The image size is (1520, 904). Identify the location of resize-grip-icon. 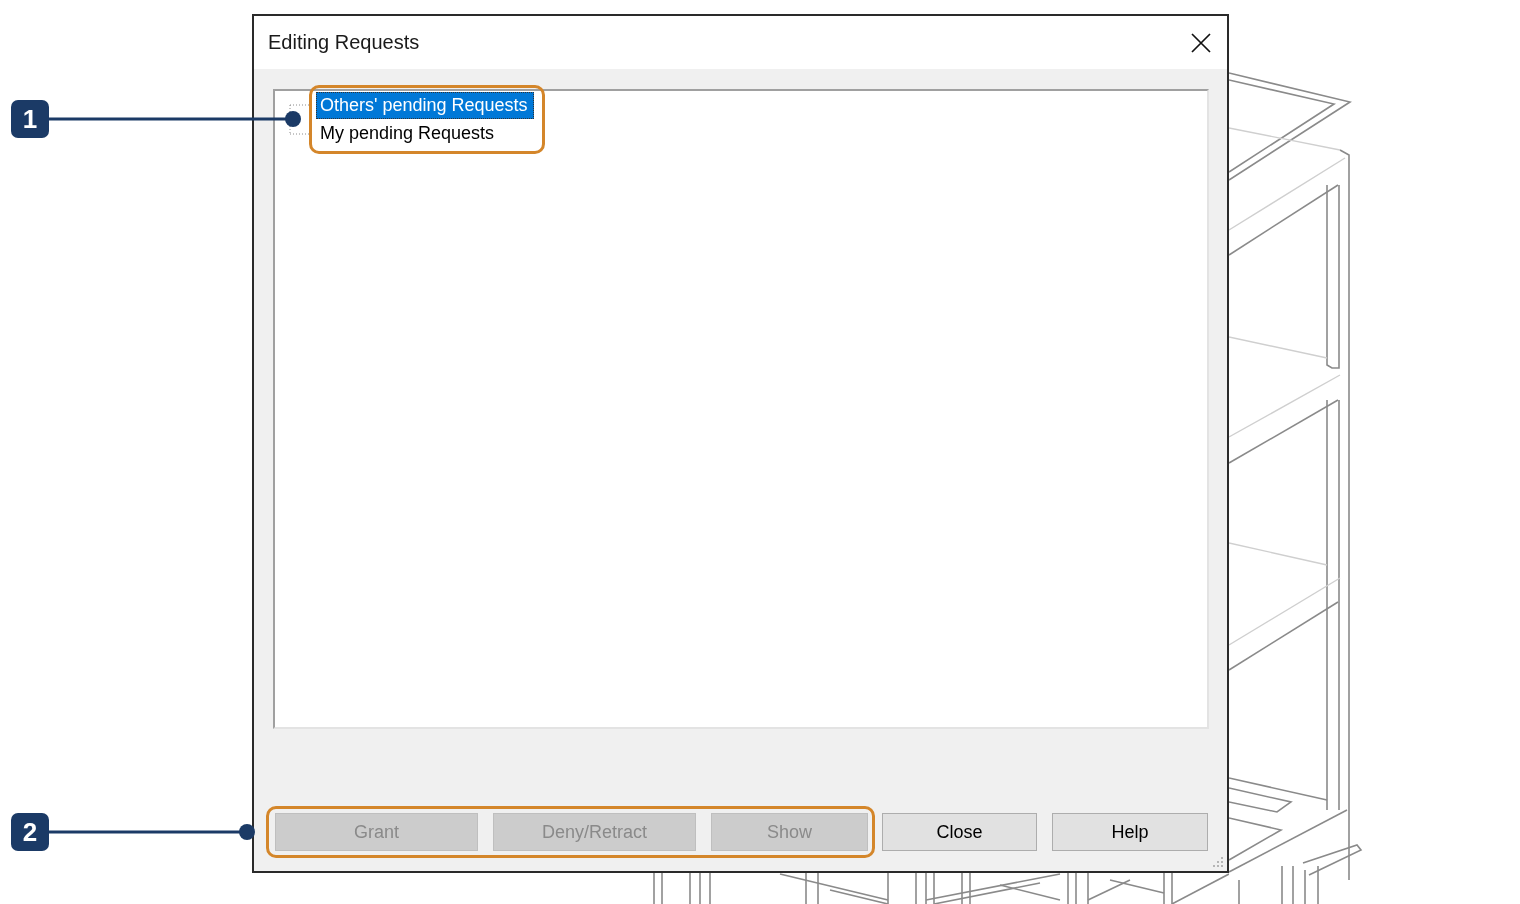
(1218, 862).